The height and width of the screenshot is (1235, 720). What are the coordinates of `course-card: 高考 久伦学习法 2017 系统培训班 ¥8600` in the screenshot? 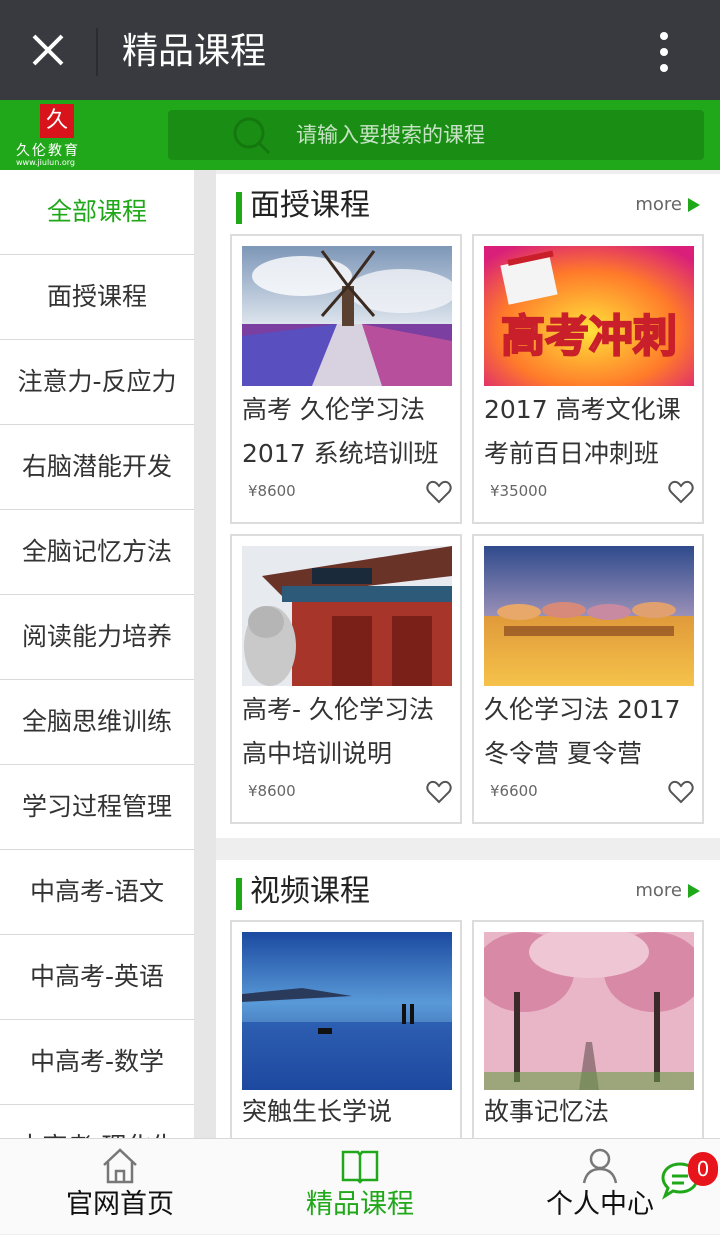 It's located at (346, 379).